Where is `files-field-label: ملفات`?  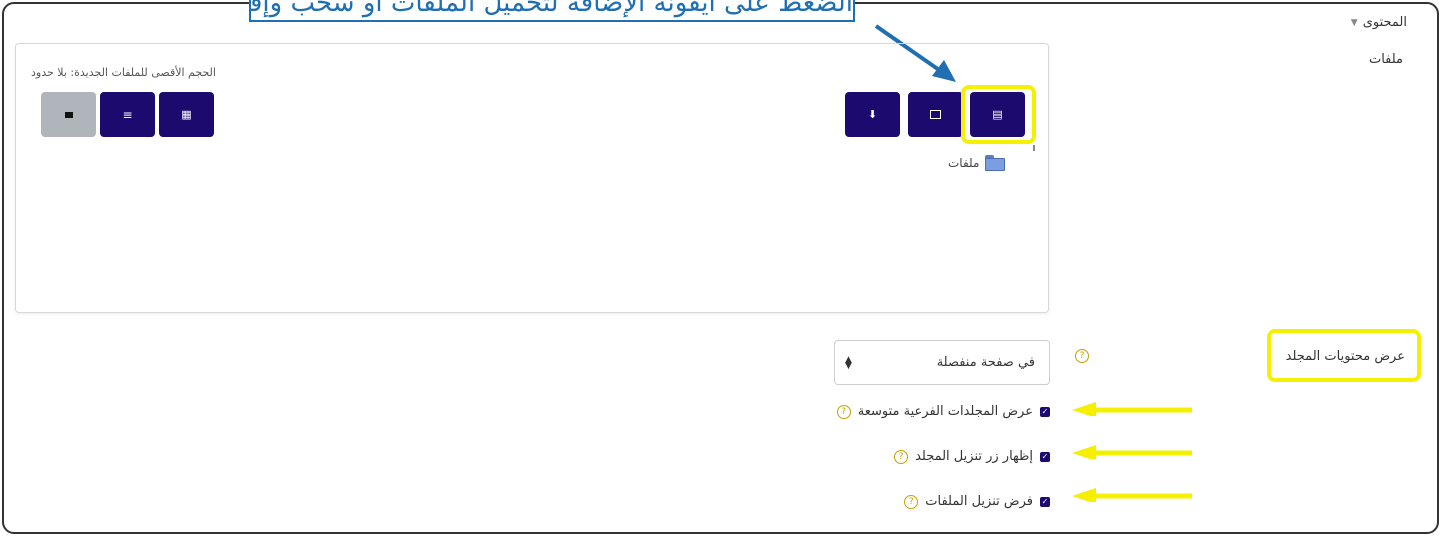 files-field-label: ملفات is located at coordinates (1385, 59).